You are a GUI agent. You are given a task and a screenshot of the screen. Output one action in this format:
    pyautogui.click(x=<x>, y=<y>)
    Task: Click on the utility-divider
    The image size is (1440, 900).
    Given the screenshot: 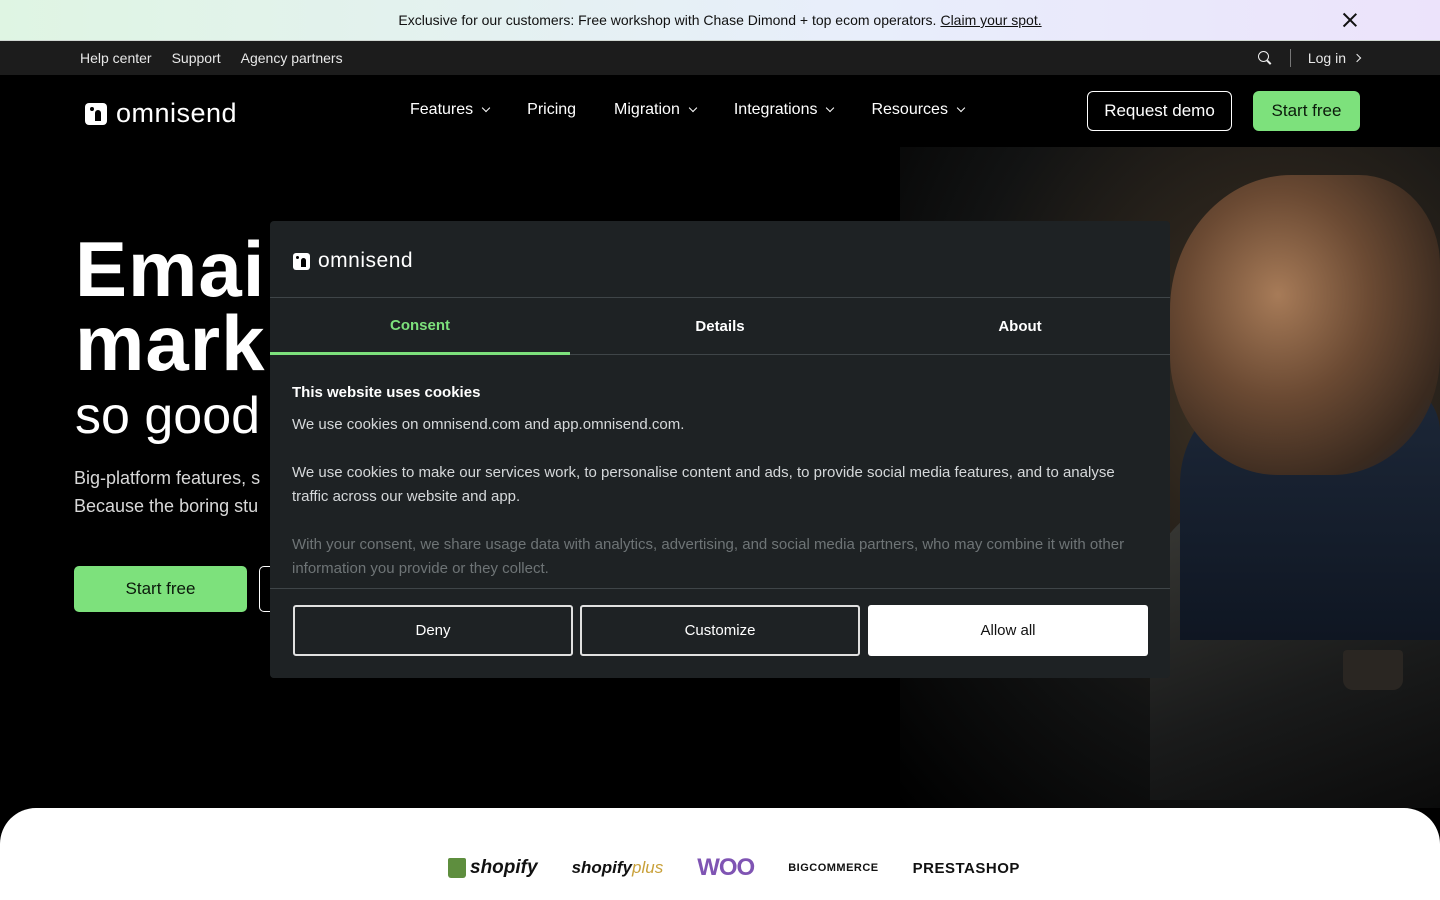 What is the action you would take?
    pyautogui.click(x=1290, y=58)
    